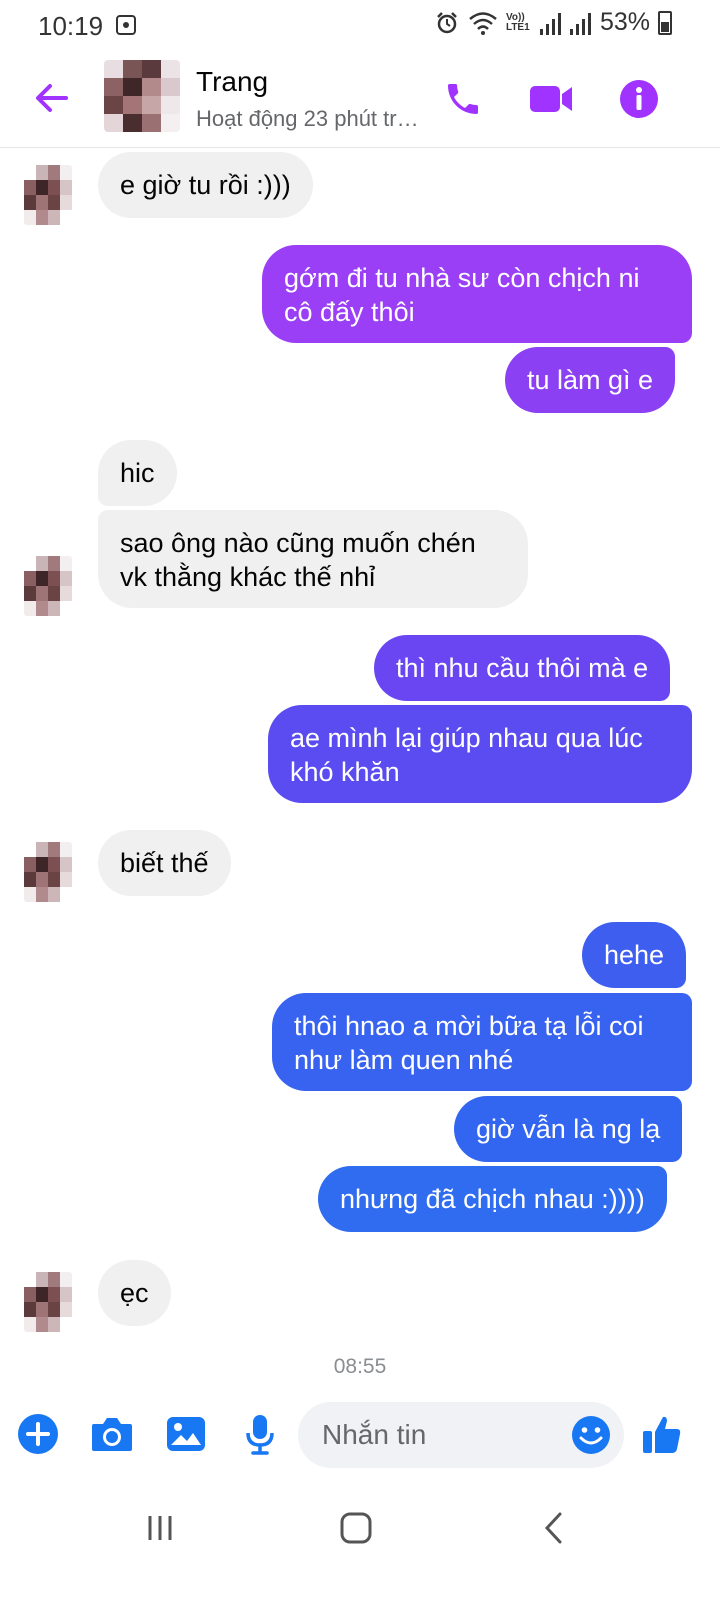  I want to click on status-indicators: Vo)) LTE1 53%, so click(553, 22).